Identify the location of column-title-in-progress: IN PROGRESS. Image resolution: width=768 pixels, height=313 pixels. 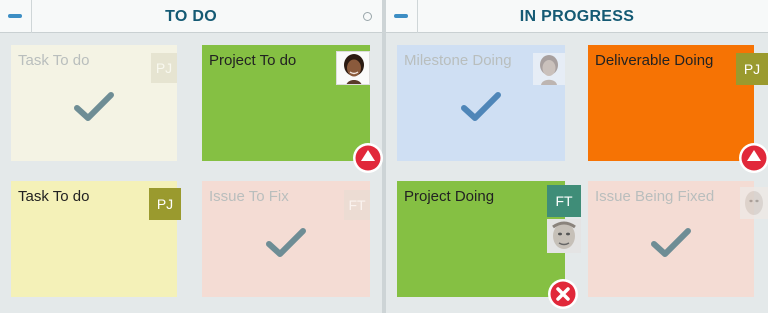
(577, 16).